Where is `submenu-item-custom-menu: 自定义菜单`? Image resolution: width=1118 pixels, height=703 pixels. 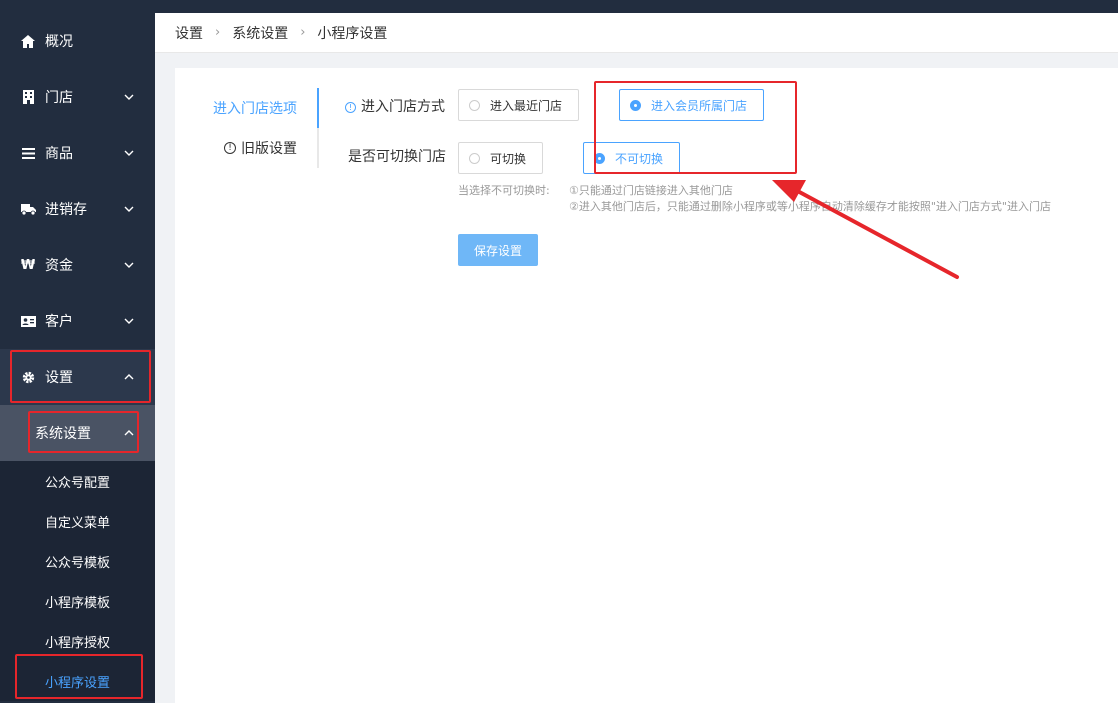 submenu-item-custom-menu: 自定义菜单 is located at coordinates (77, 521).